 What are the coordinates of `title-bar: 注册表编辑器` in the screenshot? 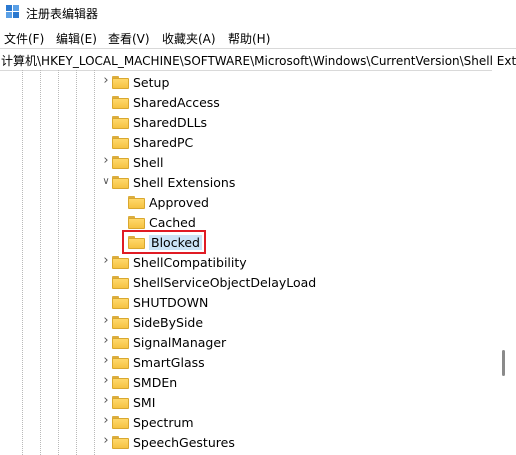 It's located at (258, 13).